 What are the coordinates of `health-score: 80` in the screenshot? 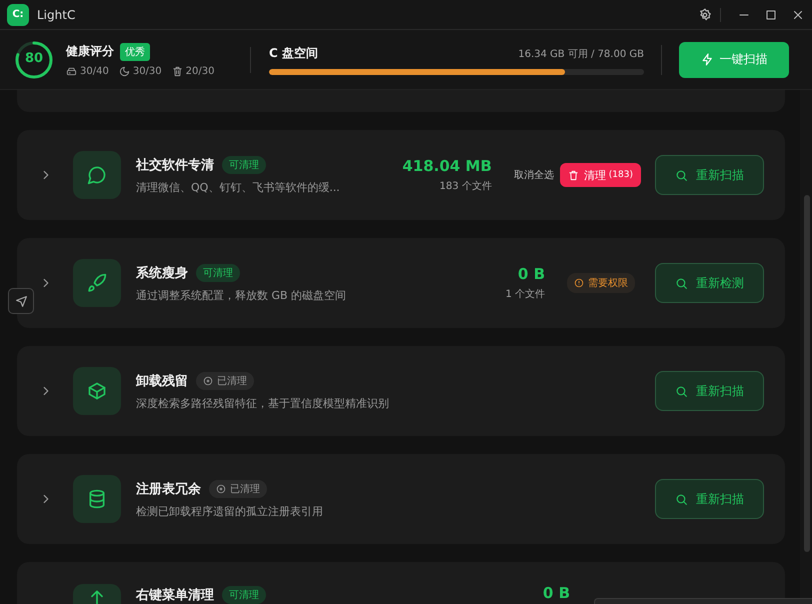 It's located at (34, 58).